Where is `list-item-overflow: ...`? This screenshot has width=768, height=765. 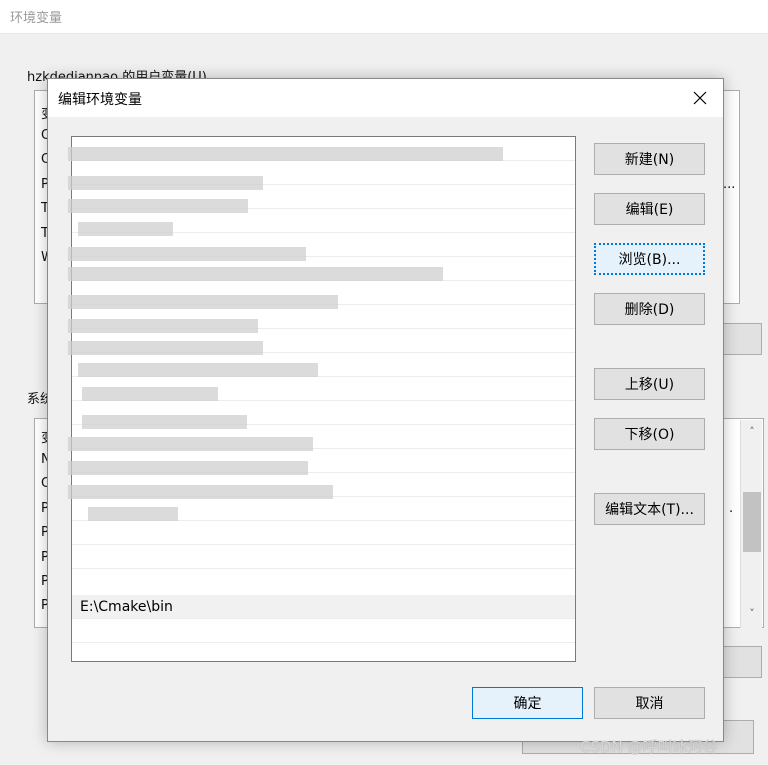
list-item-overflow: ... is located at coordinates (729, 184).